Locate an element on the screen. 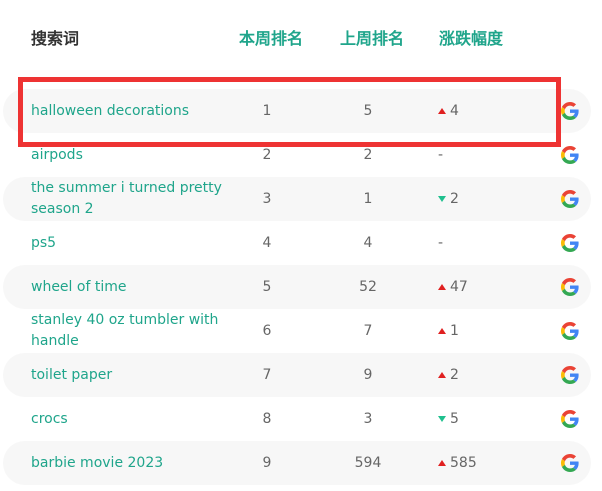 The width and height of the screenshot is (602, 491). rank-change: 47 is located at coordinates (453, 287).